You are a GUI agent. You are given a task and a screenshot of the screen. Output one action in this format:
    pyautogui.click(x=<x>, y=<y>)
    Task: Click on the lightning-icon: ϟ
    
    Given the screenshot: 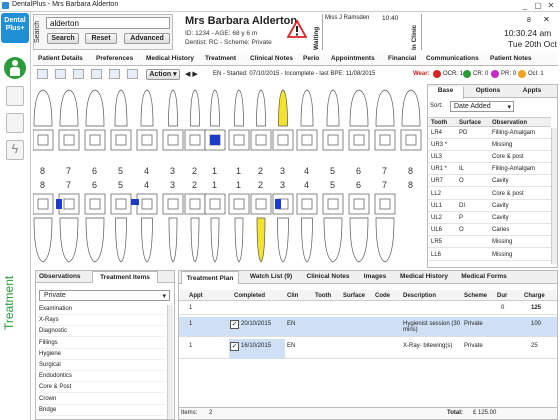 What is the action you would take?
    pyautogui.click(x=15, y=150)
    